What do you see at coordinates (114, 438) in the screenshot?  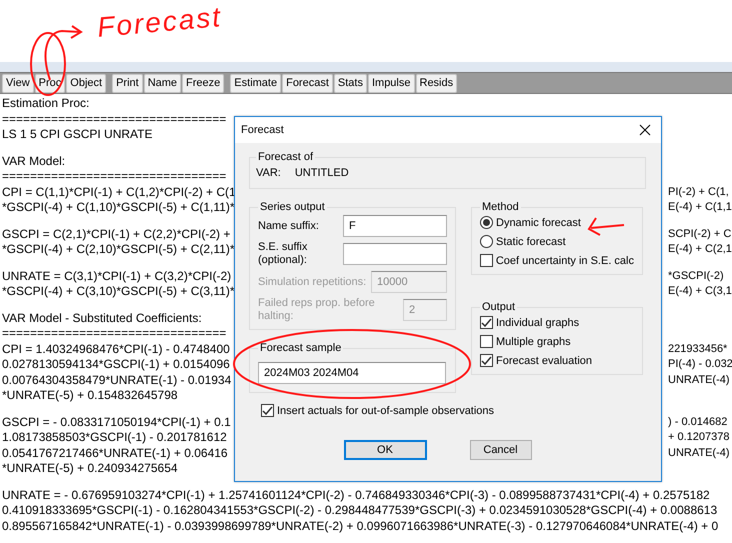 I see `output-text: 1.08173858503*GSCPI(-1) - 0.201781612` at bounding box center [114, 438].